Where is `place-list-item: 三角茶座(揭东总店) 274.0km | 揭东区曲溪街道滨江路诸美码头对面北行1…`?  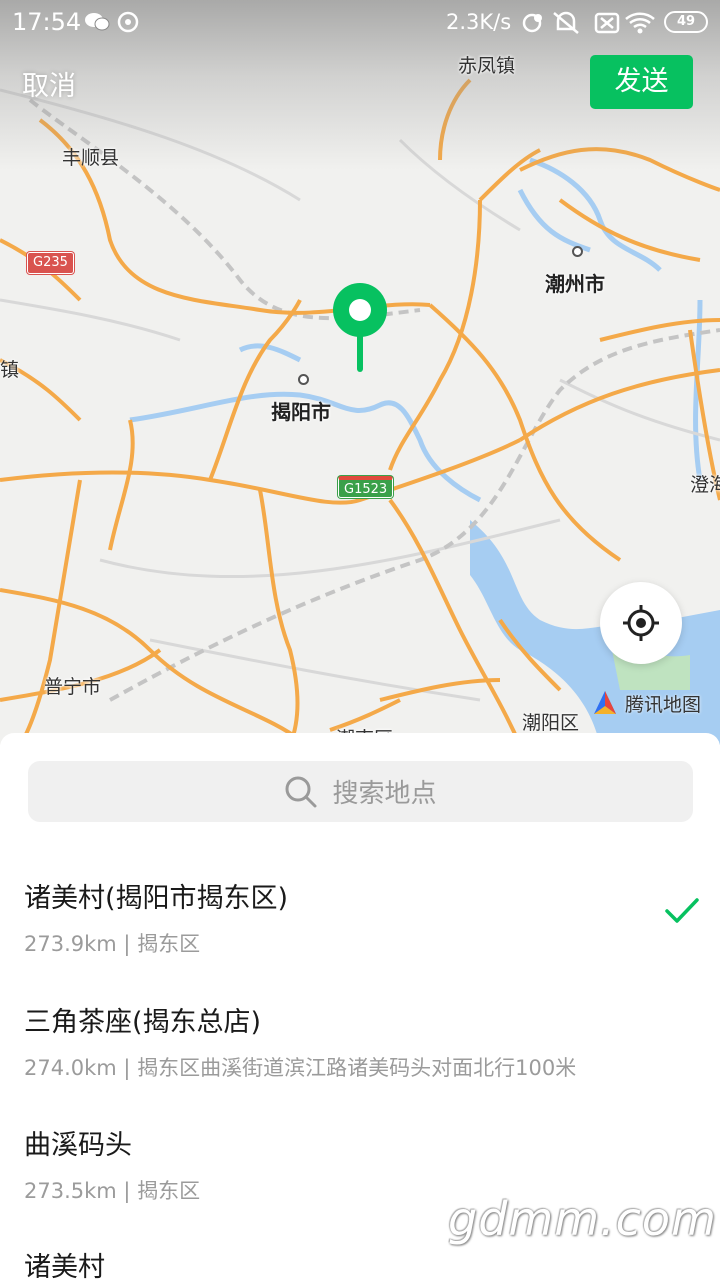 place-list-item: 三角茶座(揭东总店) 274.0km | 揭东区曲溪街道滨江路诸美码头对面北行1… is located at coordinates (360, 1060).